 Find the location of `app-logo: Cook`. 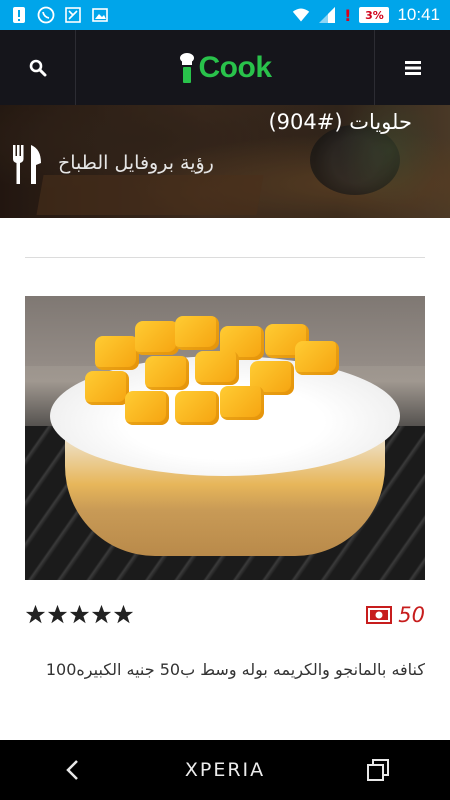

app-logo: Cook is located at coordinates (225, 68).